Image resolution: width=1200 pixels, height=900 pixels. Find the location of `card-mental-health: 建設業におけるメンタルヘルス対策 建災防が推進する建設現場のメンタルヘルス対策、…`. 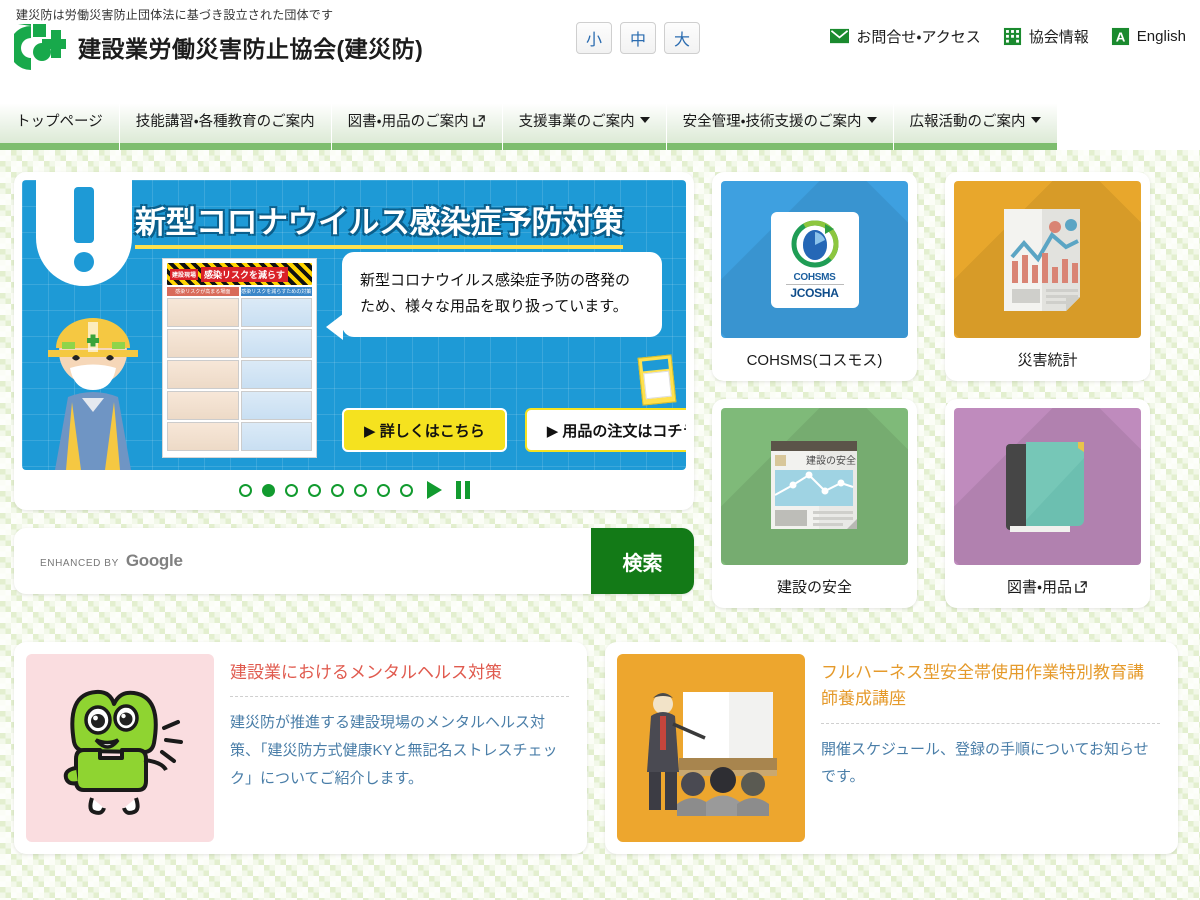

card-mental-health: 建設業におけるメンタルヘルス対策 建災防が推進する建設現場のメンタルヘルス対策、… is located at coordinates (300, 748).